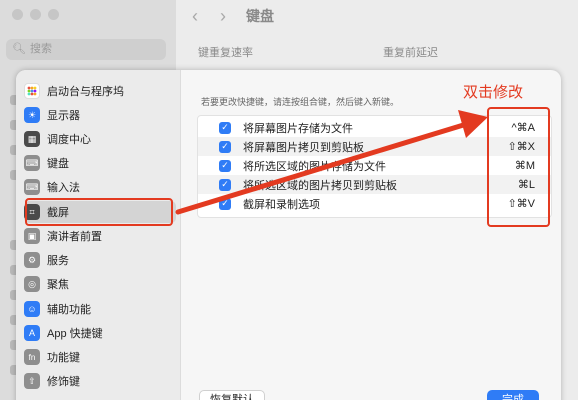 This screenshot has height=400, width=578. I want to click on annotation-arrow, so click(331, 162).